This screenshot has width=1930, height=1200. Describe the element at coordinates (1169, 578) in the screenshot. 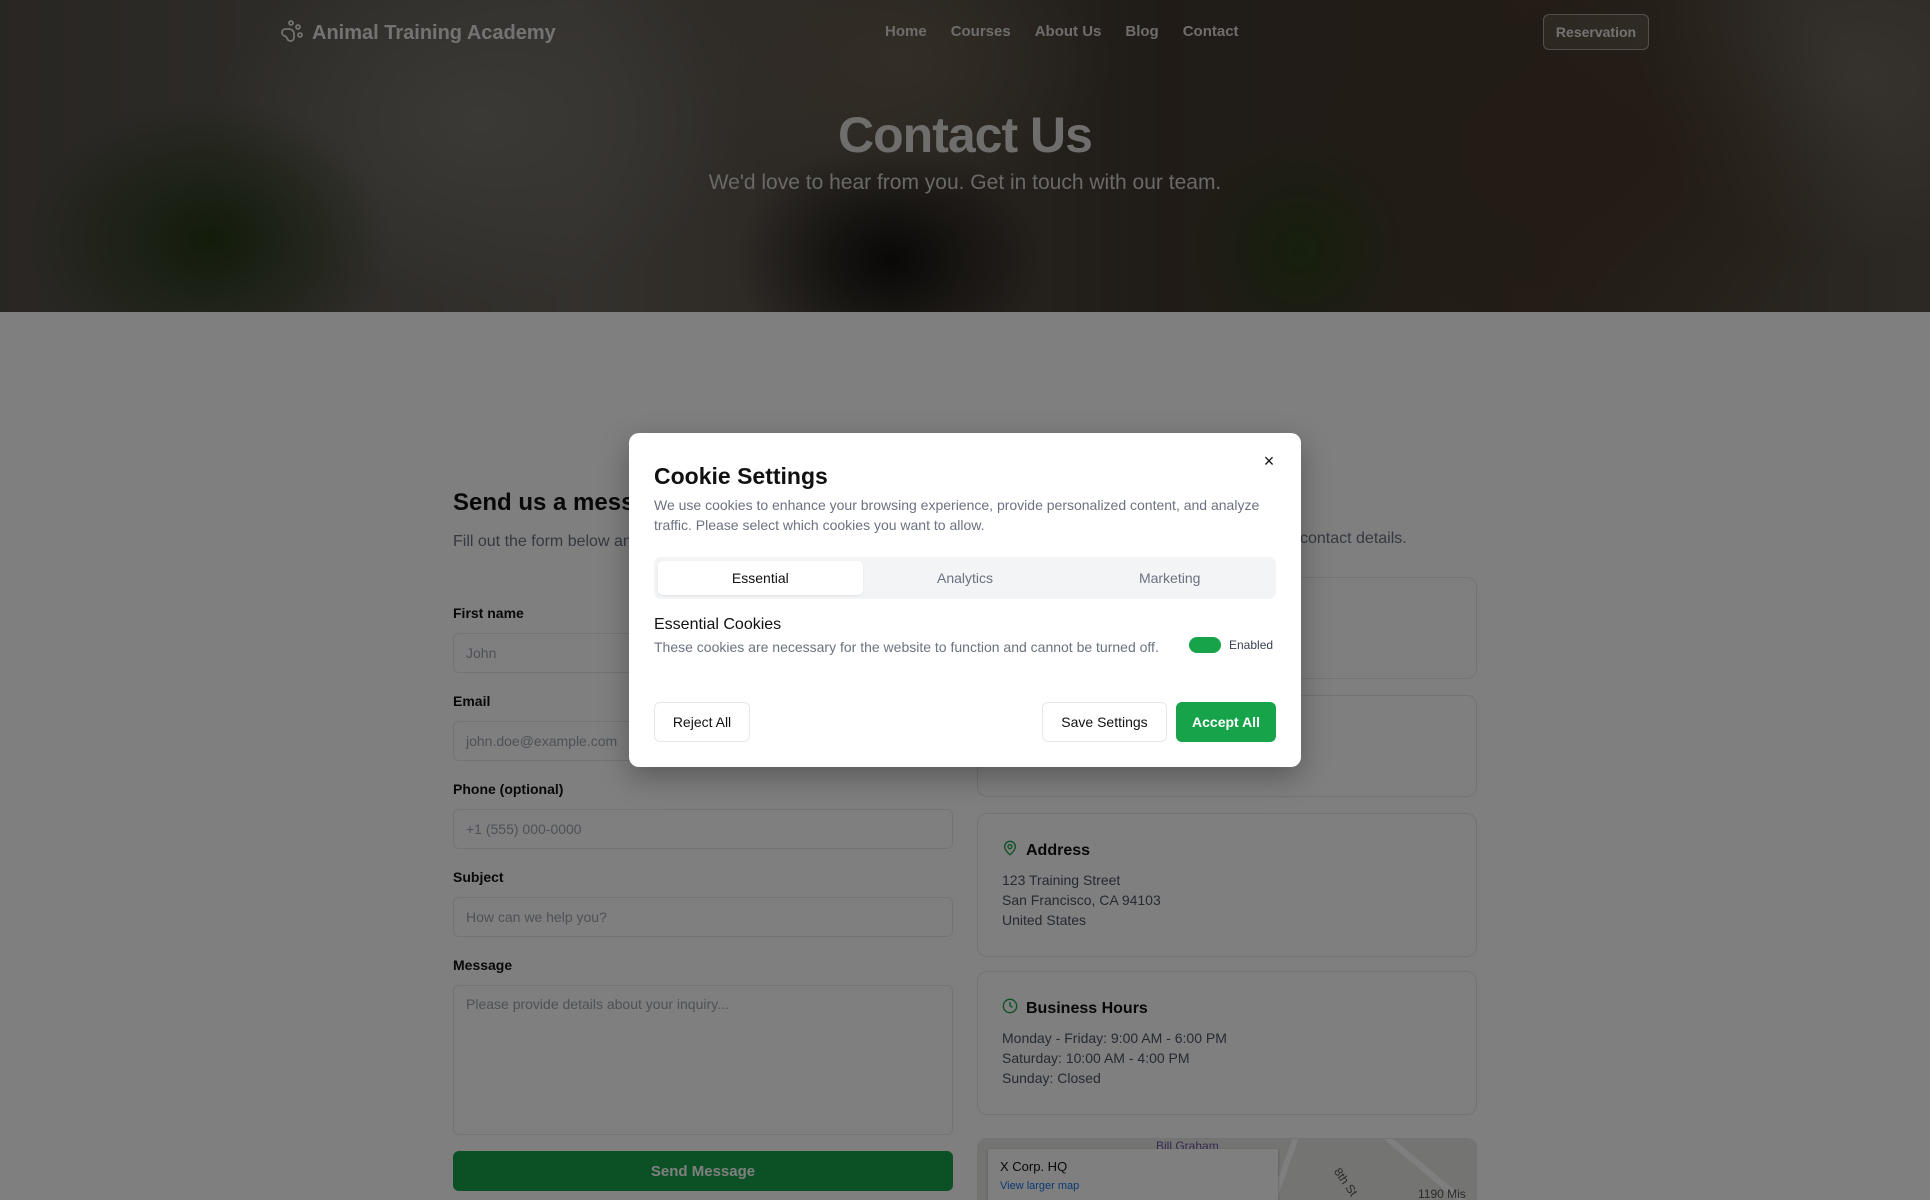

I see `tab-marketing: Marketing` at that location.